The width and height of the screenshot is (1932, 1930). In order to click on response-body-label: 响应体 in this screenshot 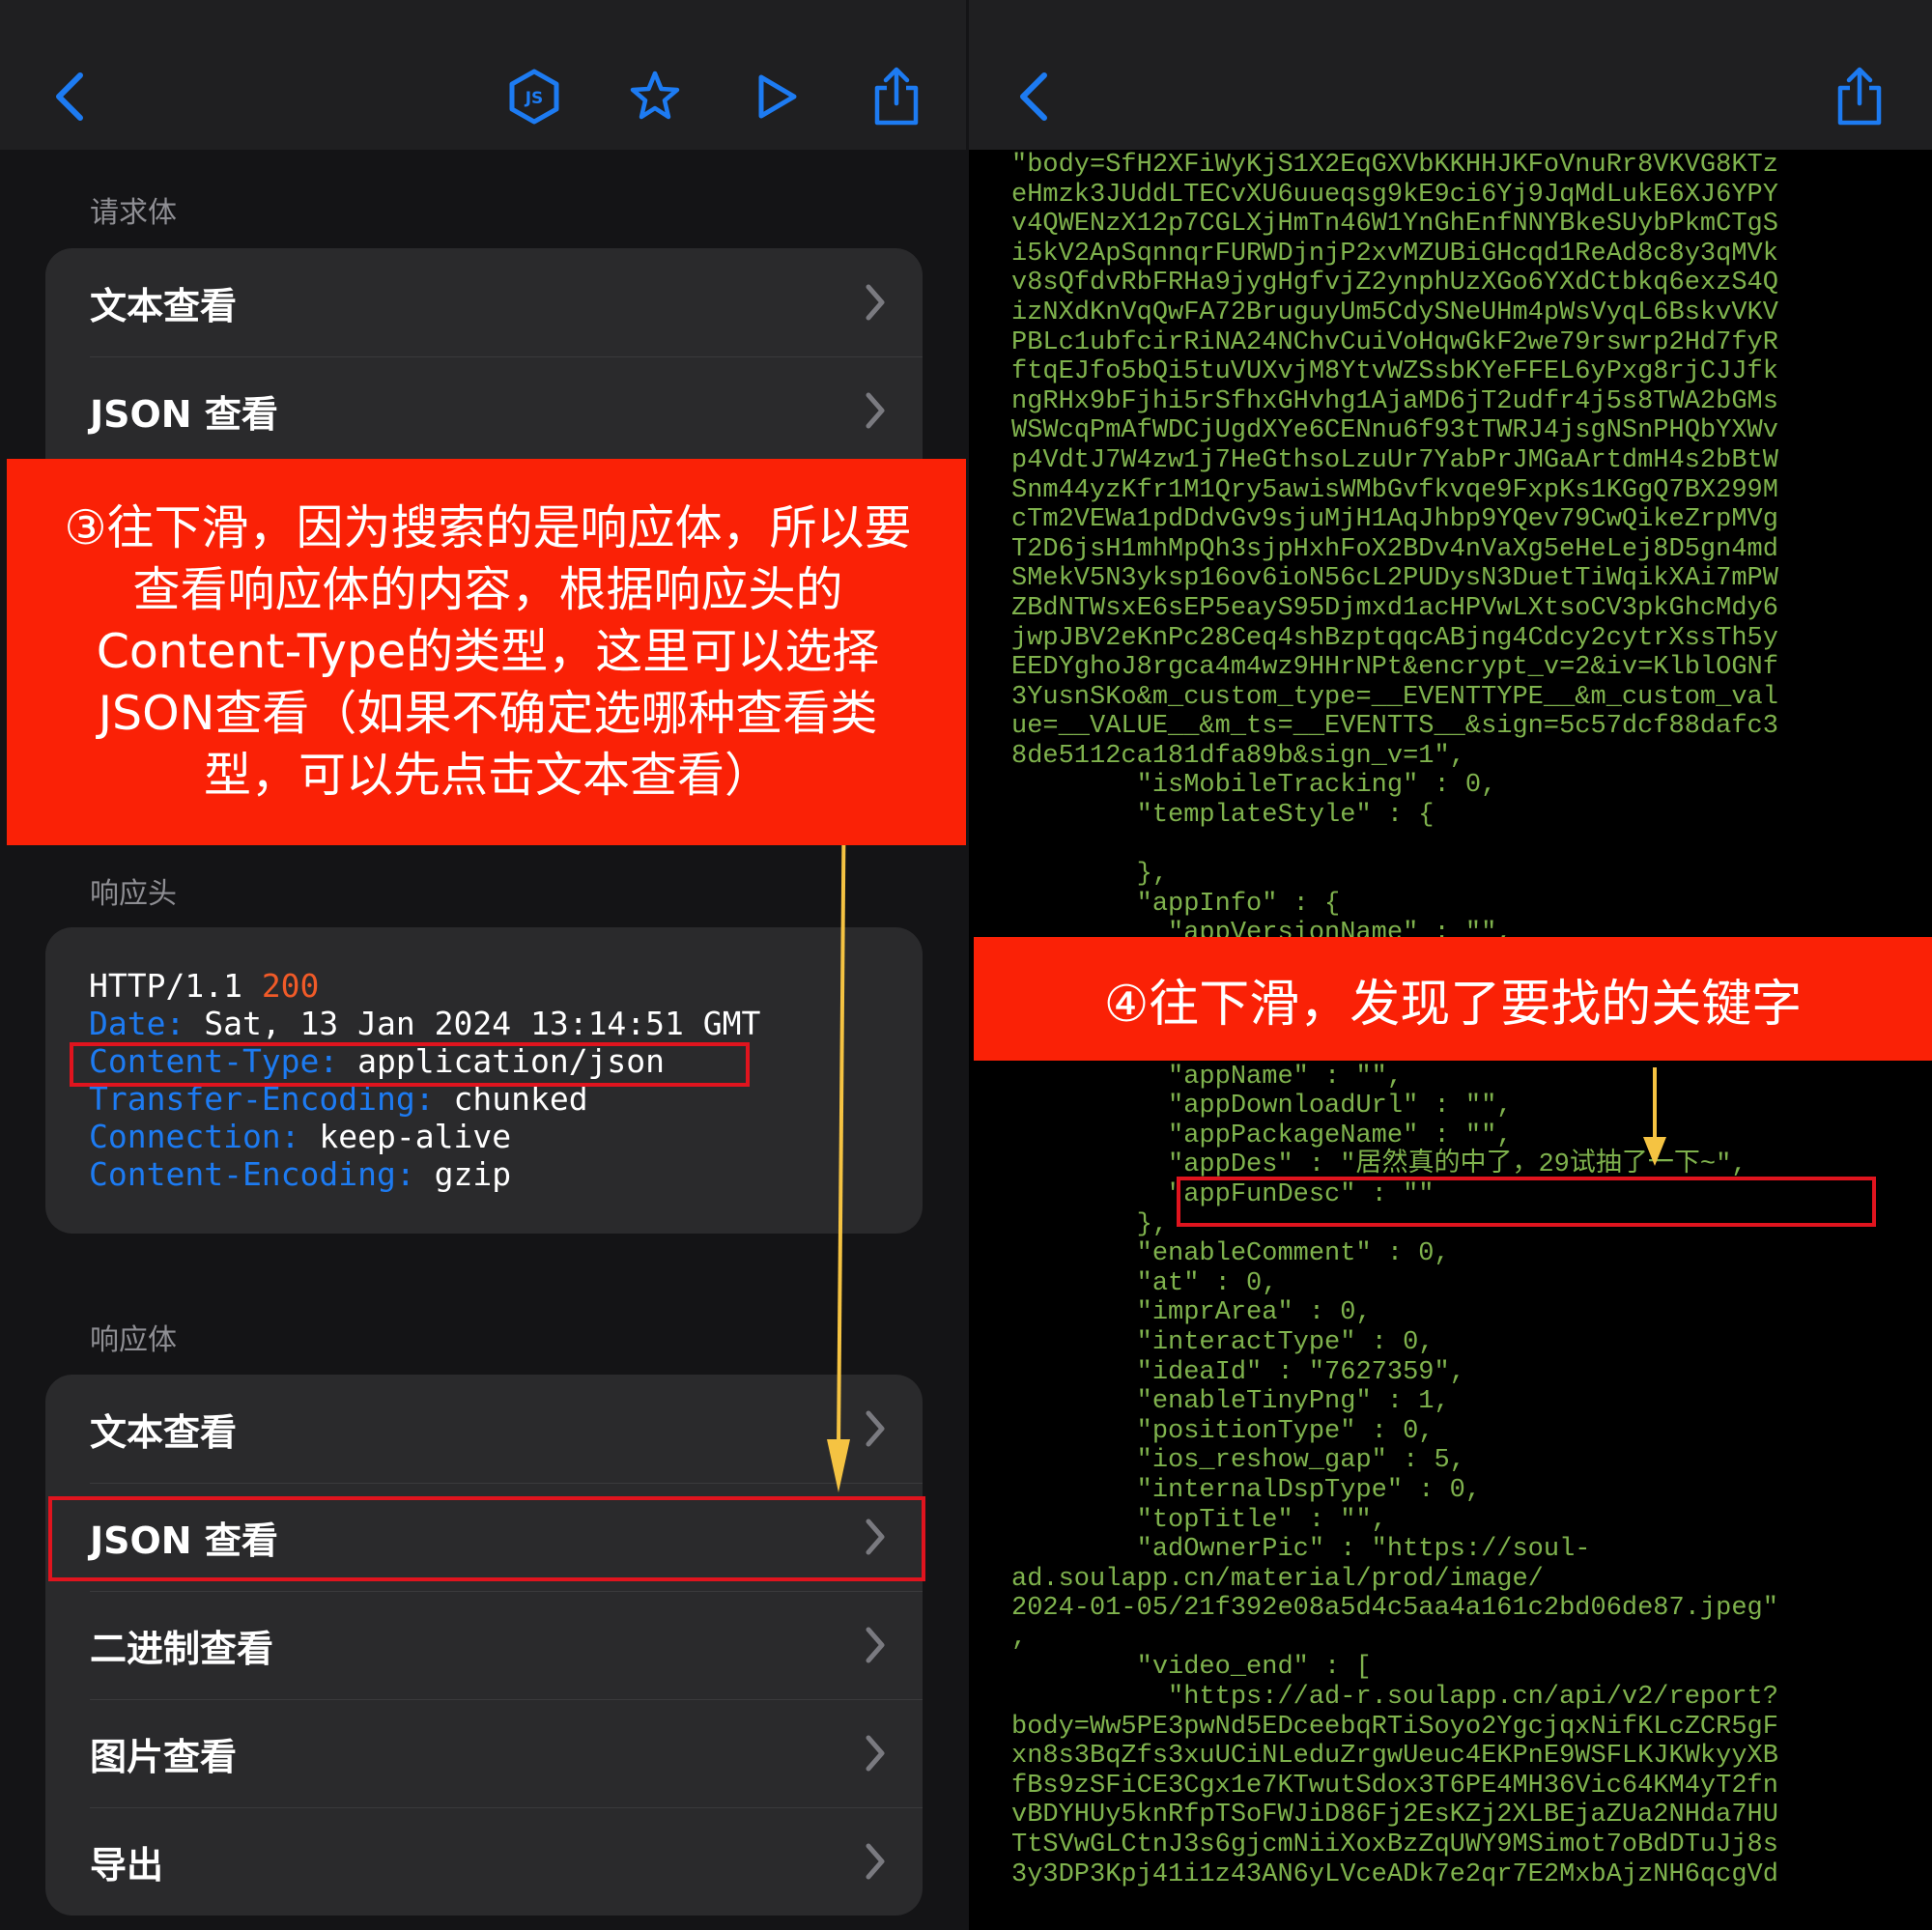, I will do `click(133, 1340)`.